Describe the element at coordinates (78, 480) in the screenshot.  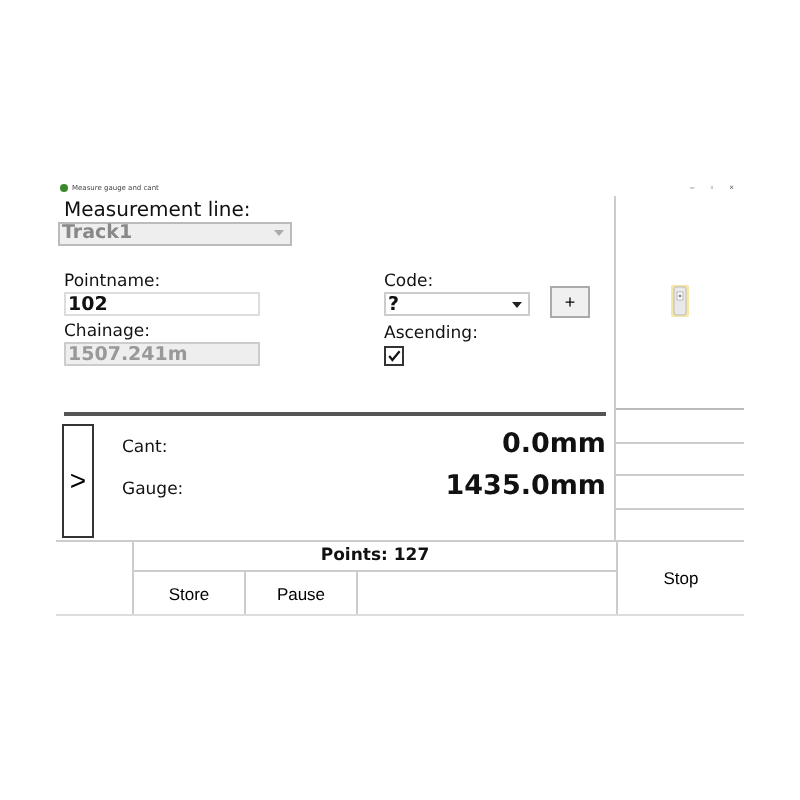
I see `expand-button: >` at that location.